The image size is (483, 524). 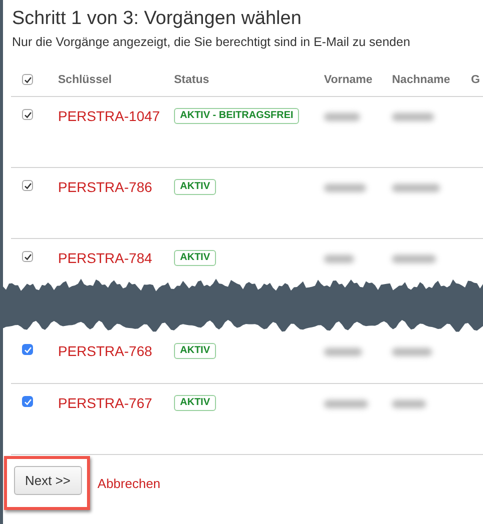 I want to click on status-badge: AKTIV - BEITRAGSFREI, so click(x=237, y=116).